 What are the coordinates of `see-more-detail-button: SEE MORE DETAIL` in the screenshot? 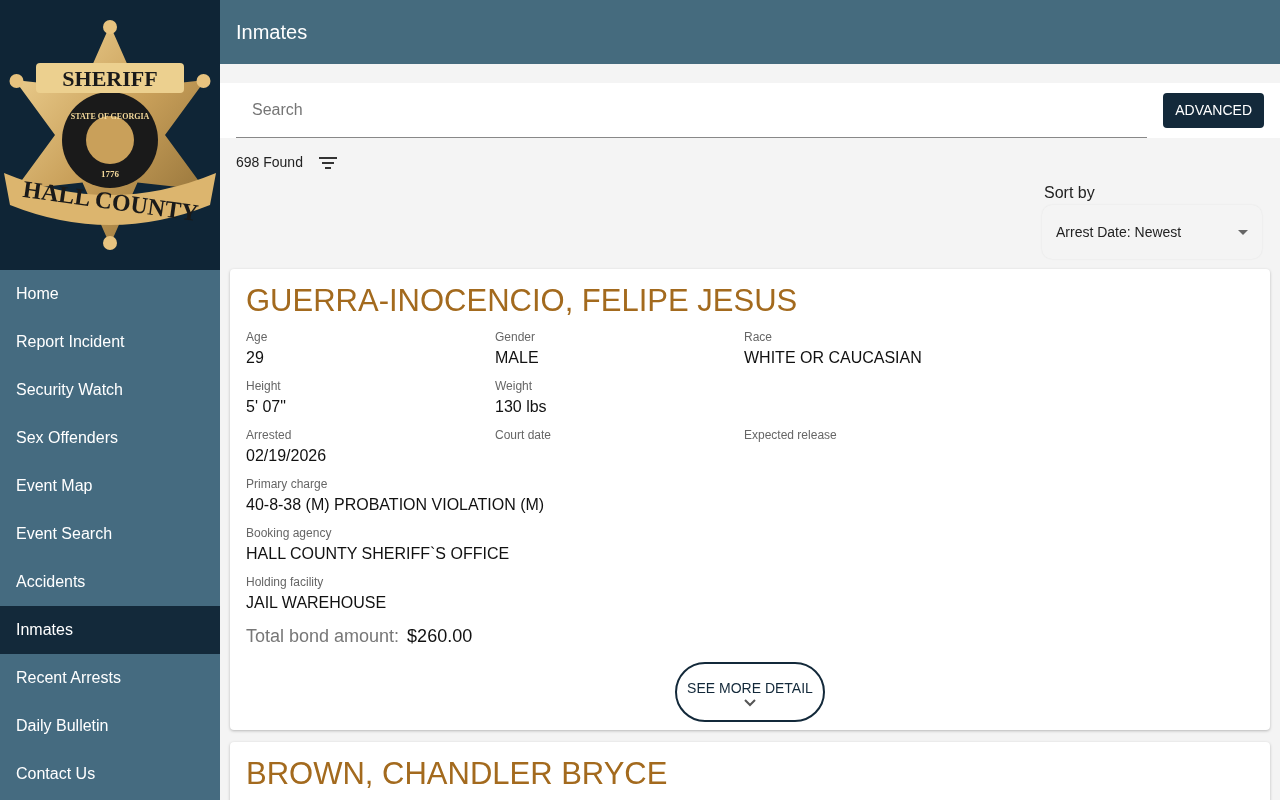 It's located at (750, 692).